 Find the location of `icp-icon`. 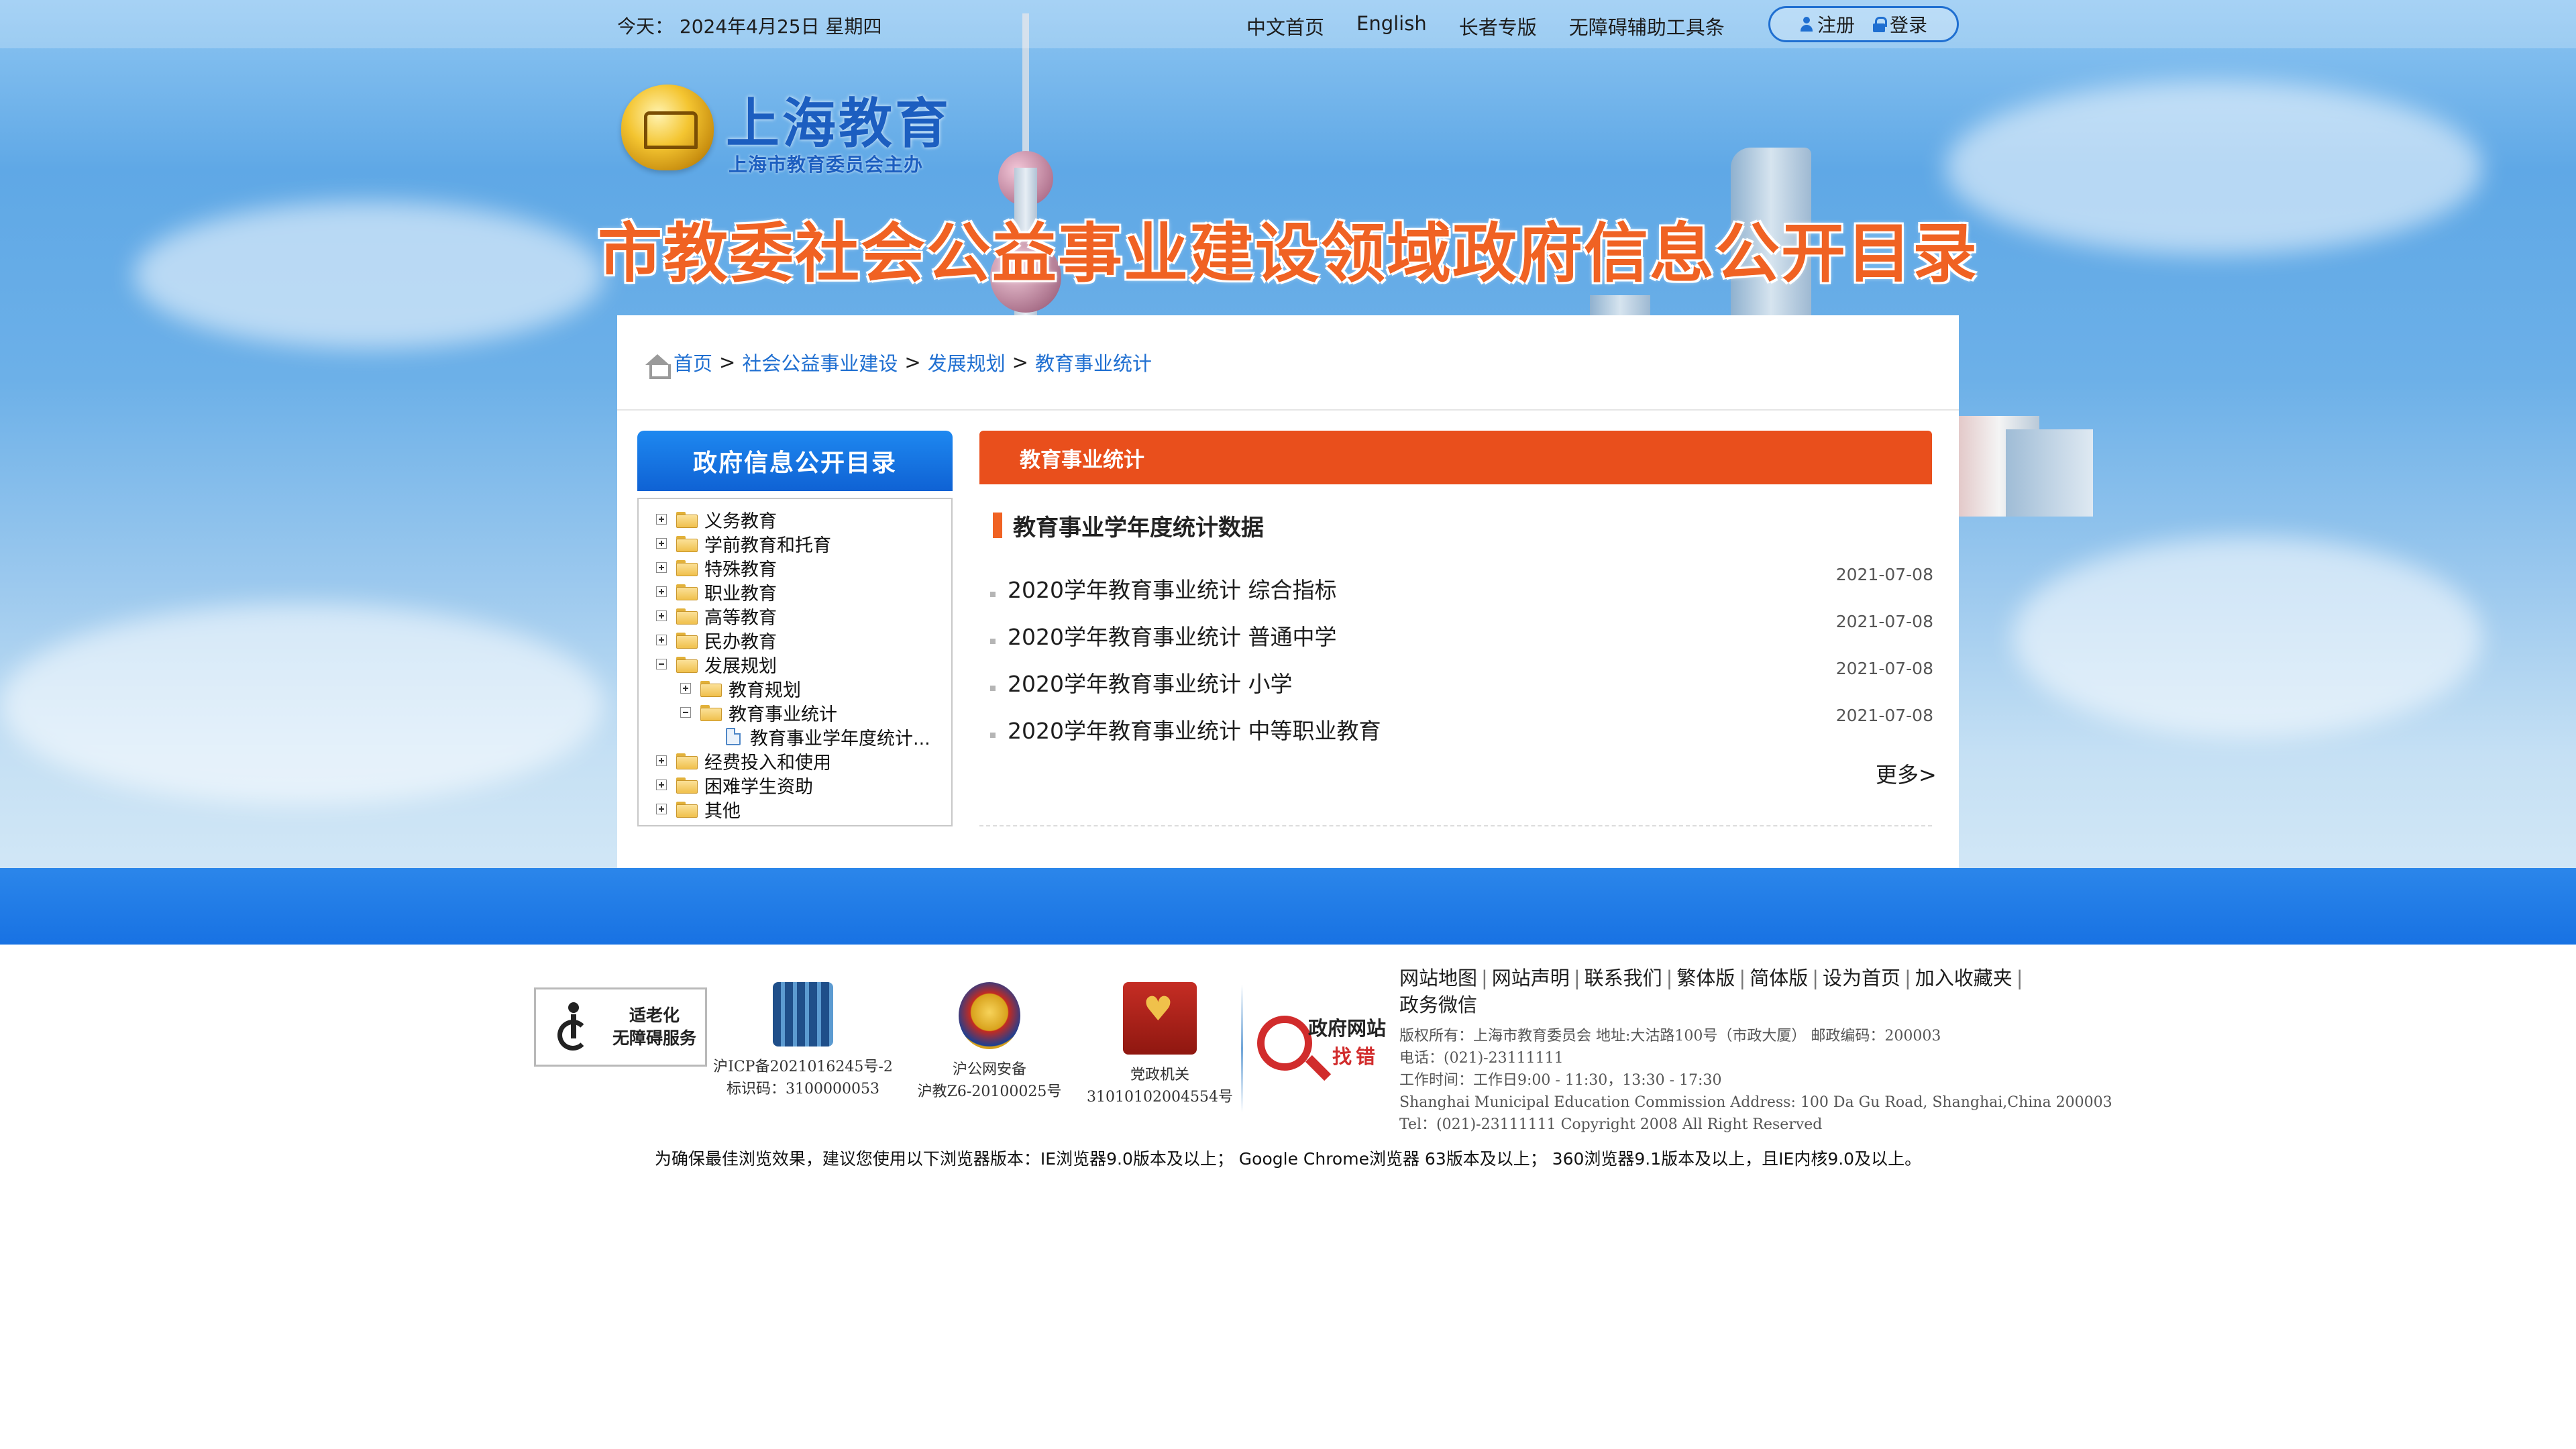

icp-icon is located at coordinates (803, 1014).